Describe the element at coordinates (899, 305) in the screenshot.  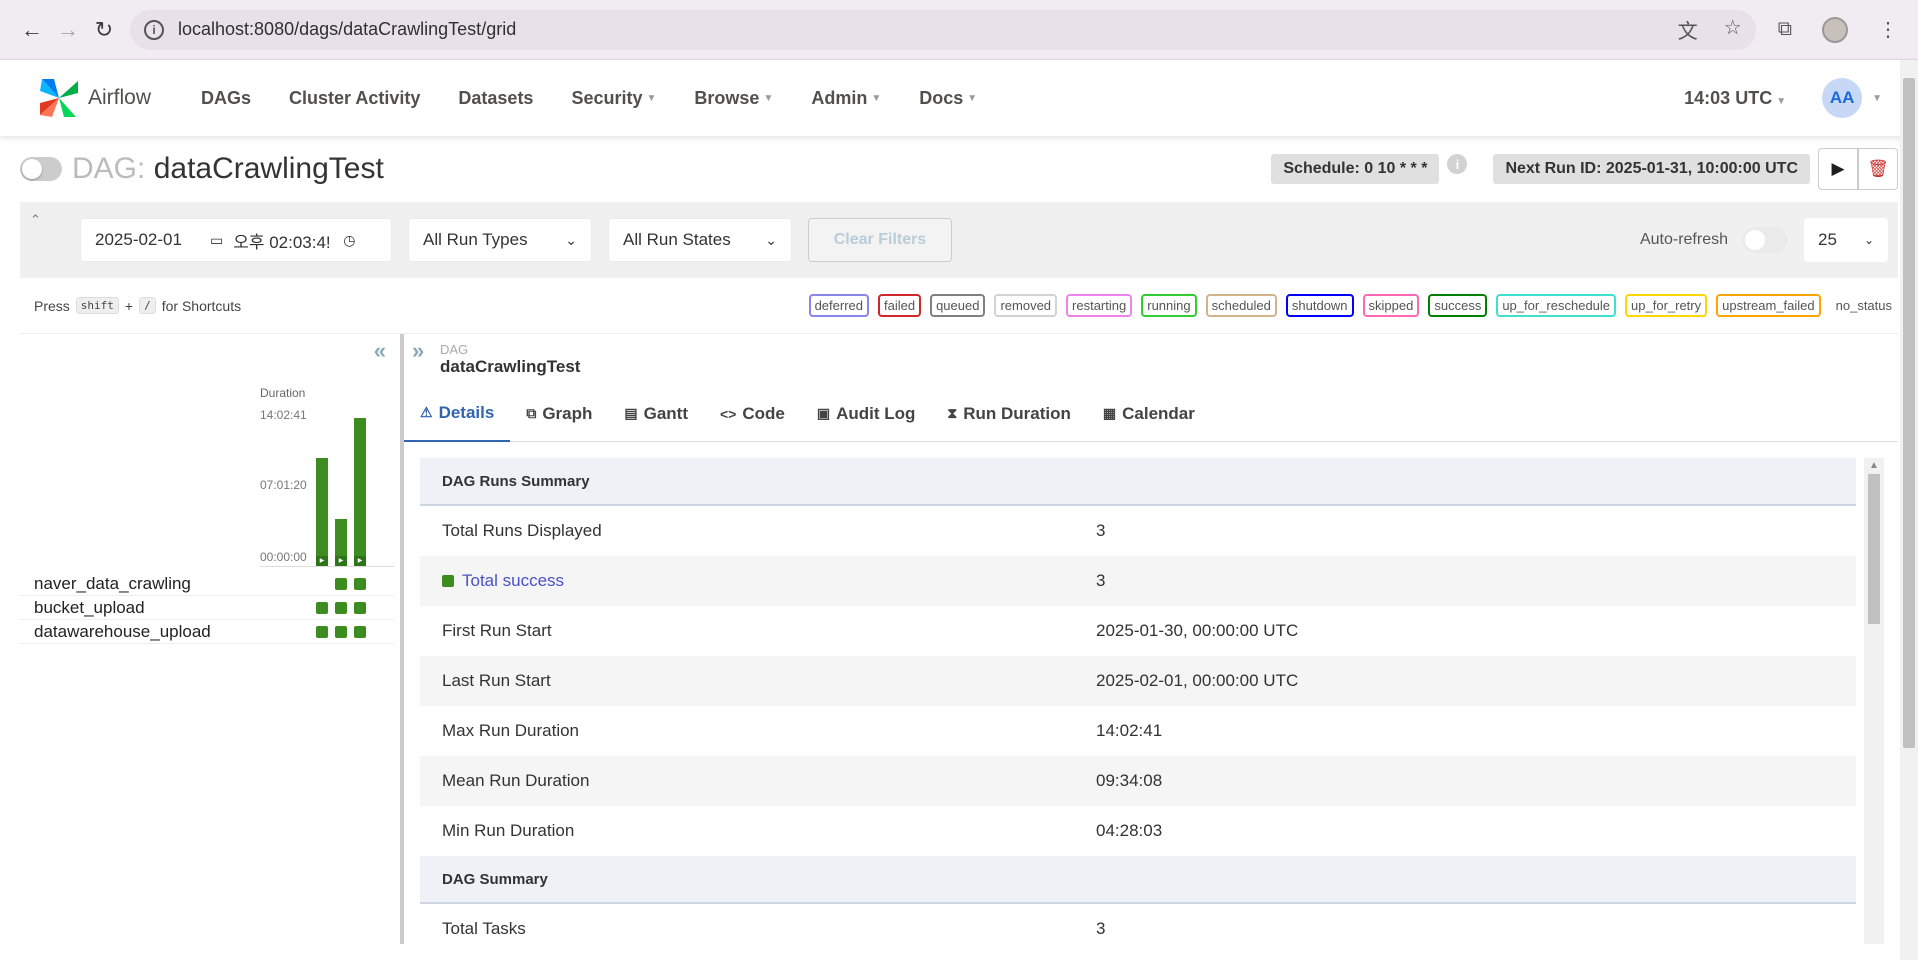
I see `state-badge-failed: failed` at that location.